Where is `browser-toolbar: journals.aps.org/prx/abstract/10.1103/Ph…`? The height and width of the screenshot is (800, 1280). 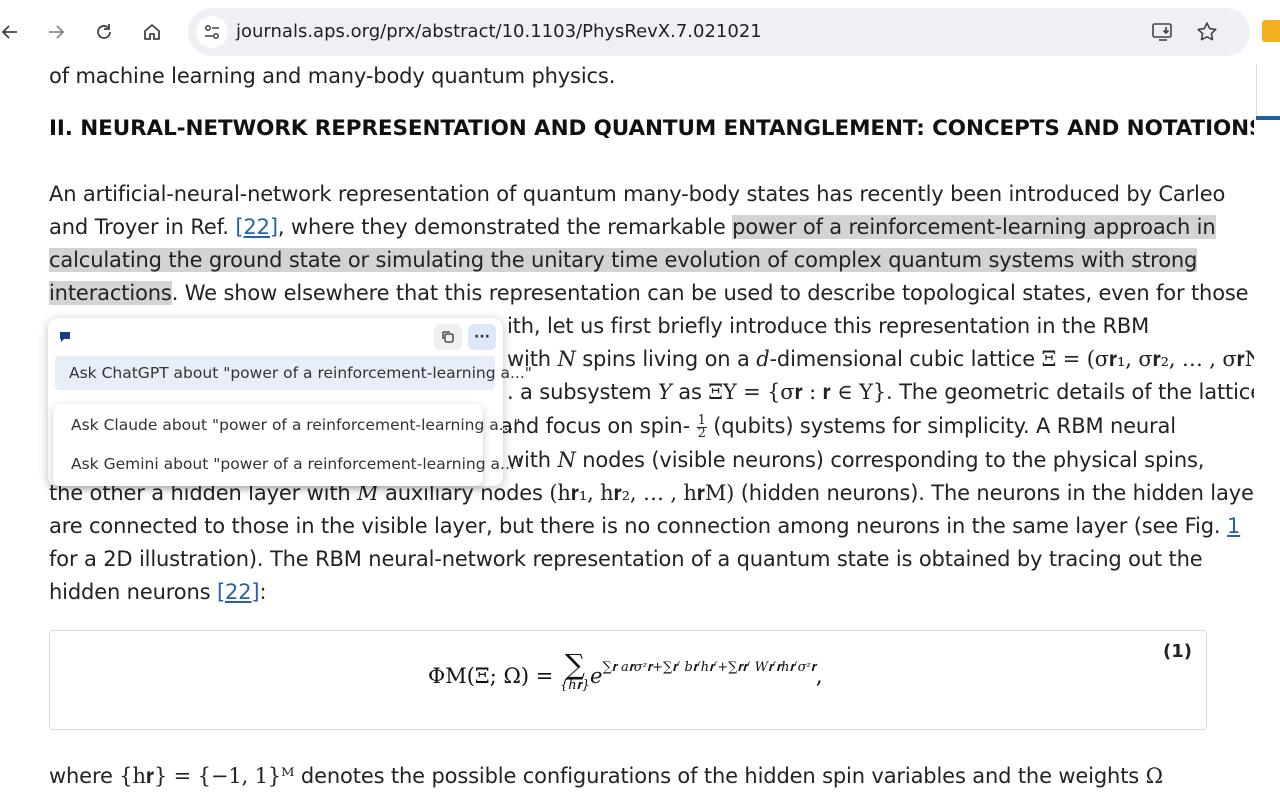
browser-toolbar: journals.aps.org/prx/abstract/10.1103/Ph… is located at coordinates (640, 32).